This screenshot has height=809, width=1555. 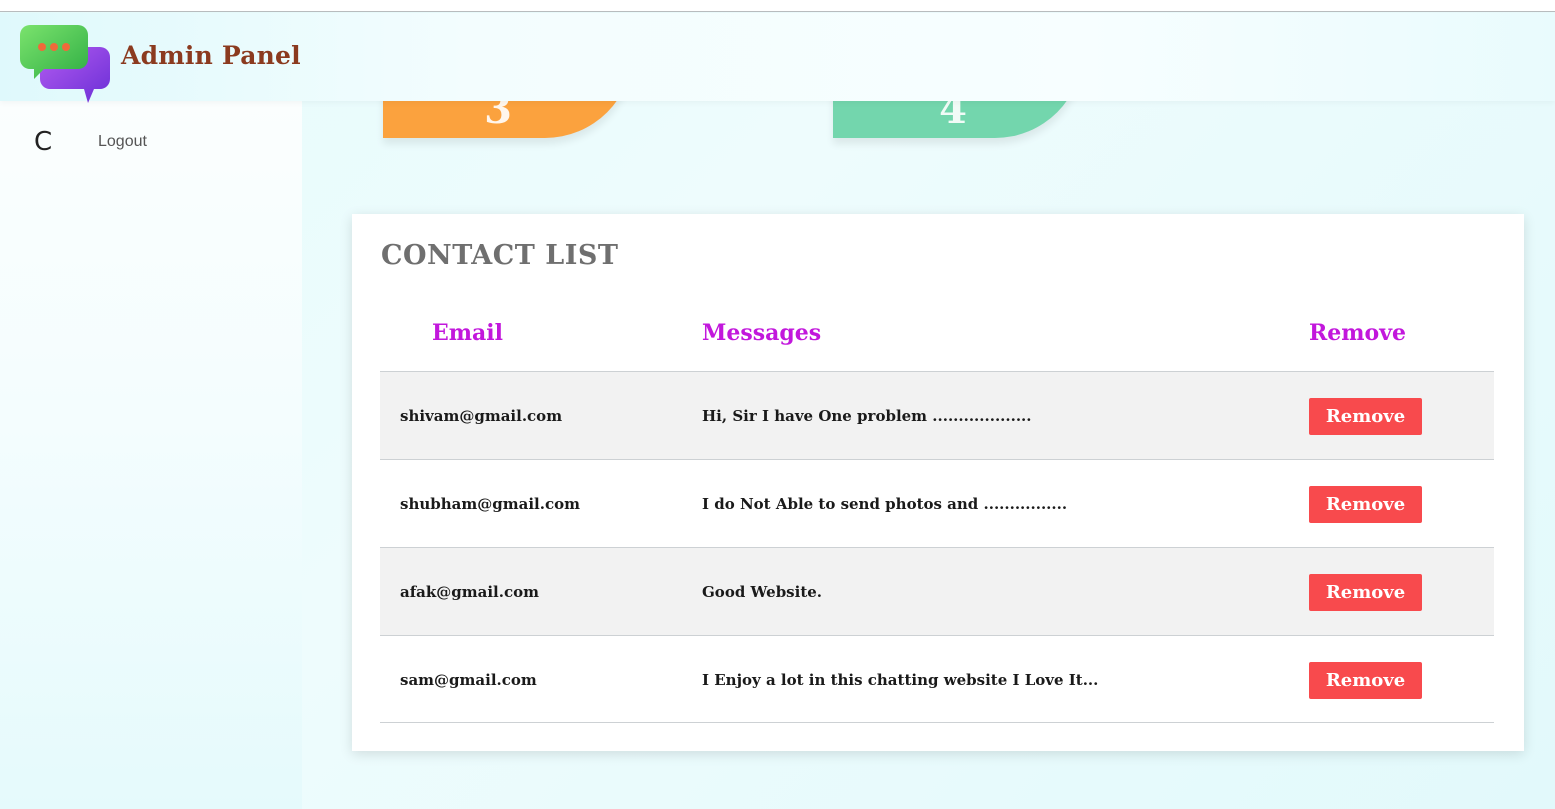 I want to click on window-top-edge, so click(x=777, y=6).